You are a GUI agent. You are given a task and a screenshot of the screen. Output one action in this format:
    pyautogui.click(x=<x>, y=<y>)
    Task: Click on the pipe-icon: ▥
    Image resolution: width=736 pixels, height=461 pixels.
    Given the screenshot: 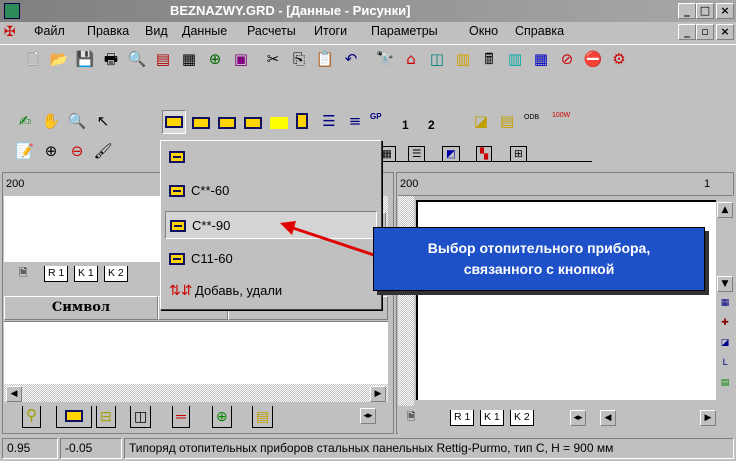 What is the action you would take?
    pyautogui.click(x=515, y=59)
    